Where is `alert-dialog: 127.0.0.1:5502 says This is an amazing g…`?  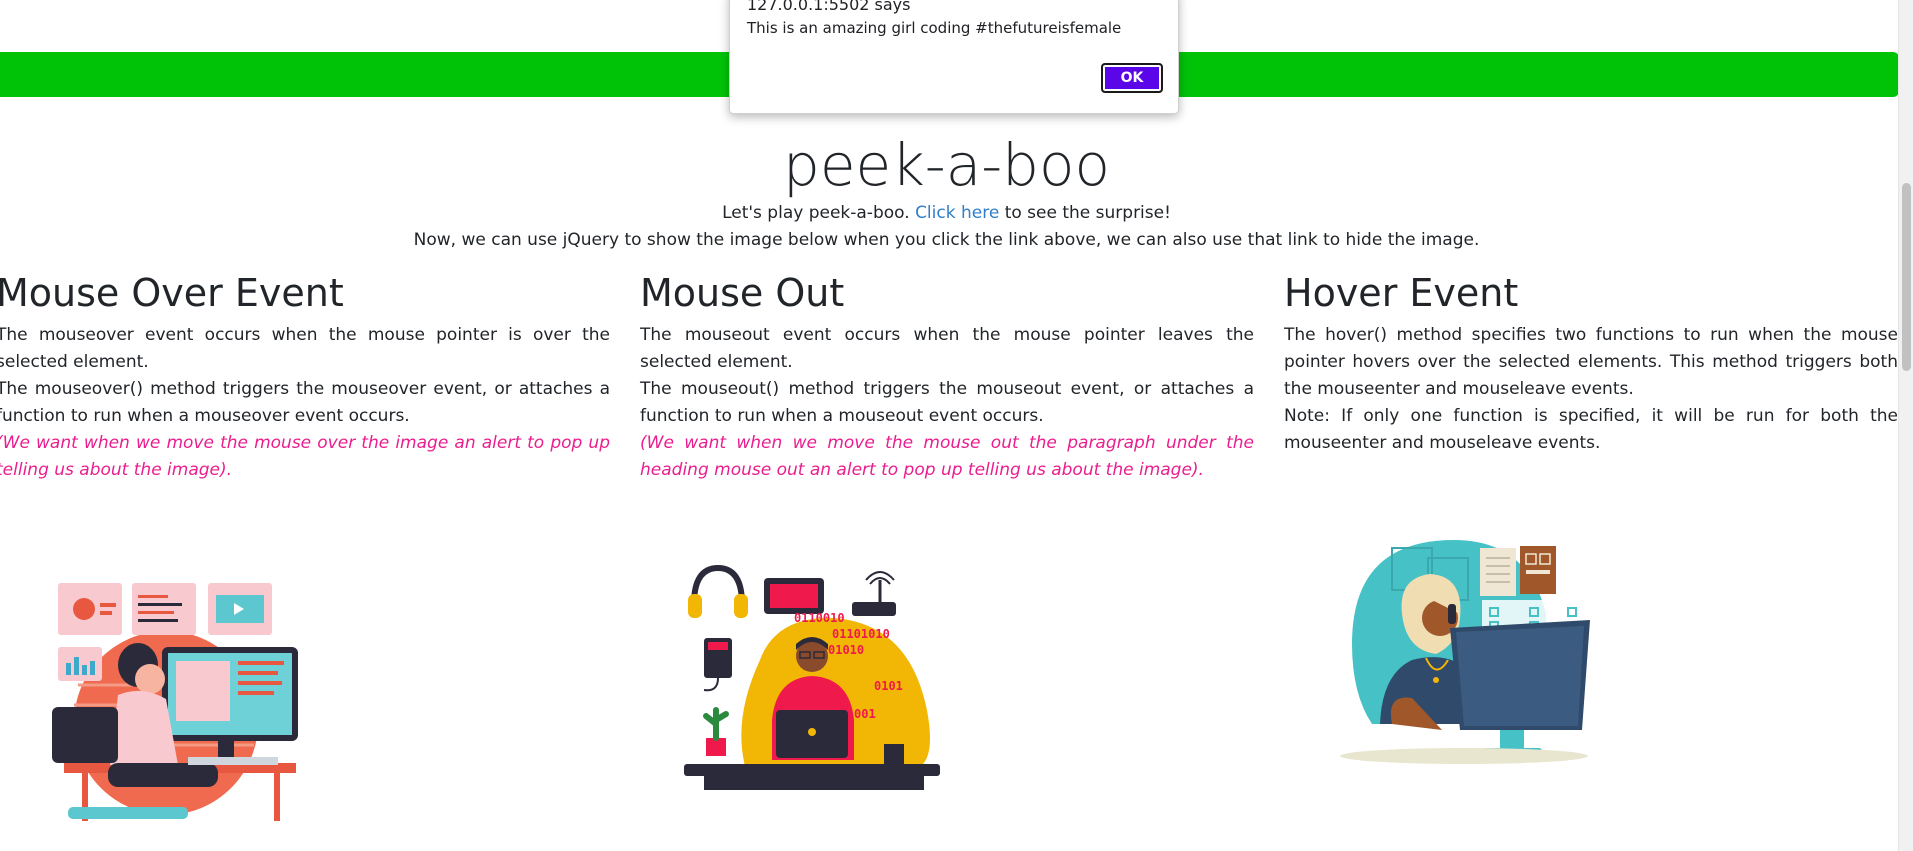 alert-dialog: 127.0.0.1:5502 says This is an amazing g… is located at coordinates (954, 57).